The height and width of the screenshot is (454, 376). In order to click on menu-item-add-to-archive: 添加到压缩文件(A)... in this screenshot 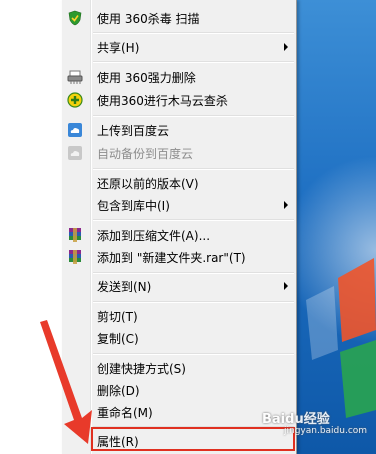, I will do `click(179, 235)`.